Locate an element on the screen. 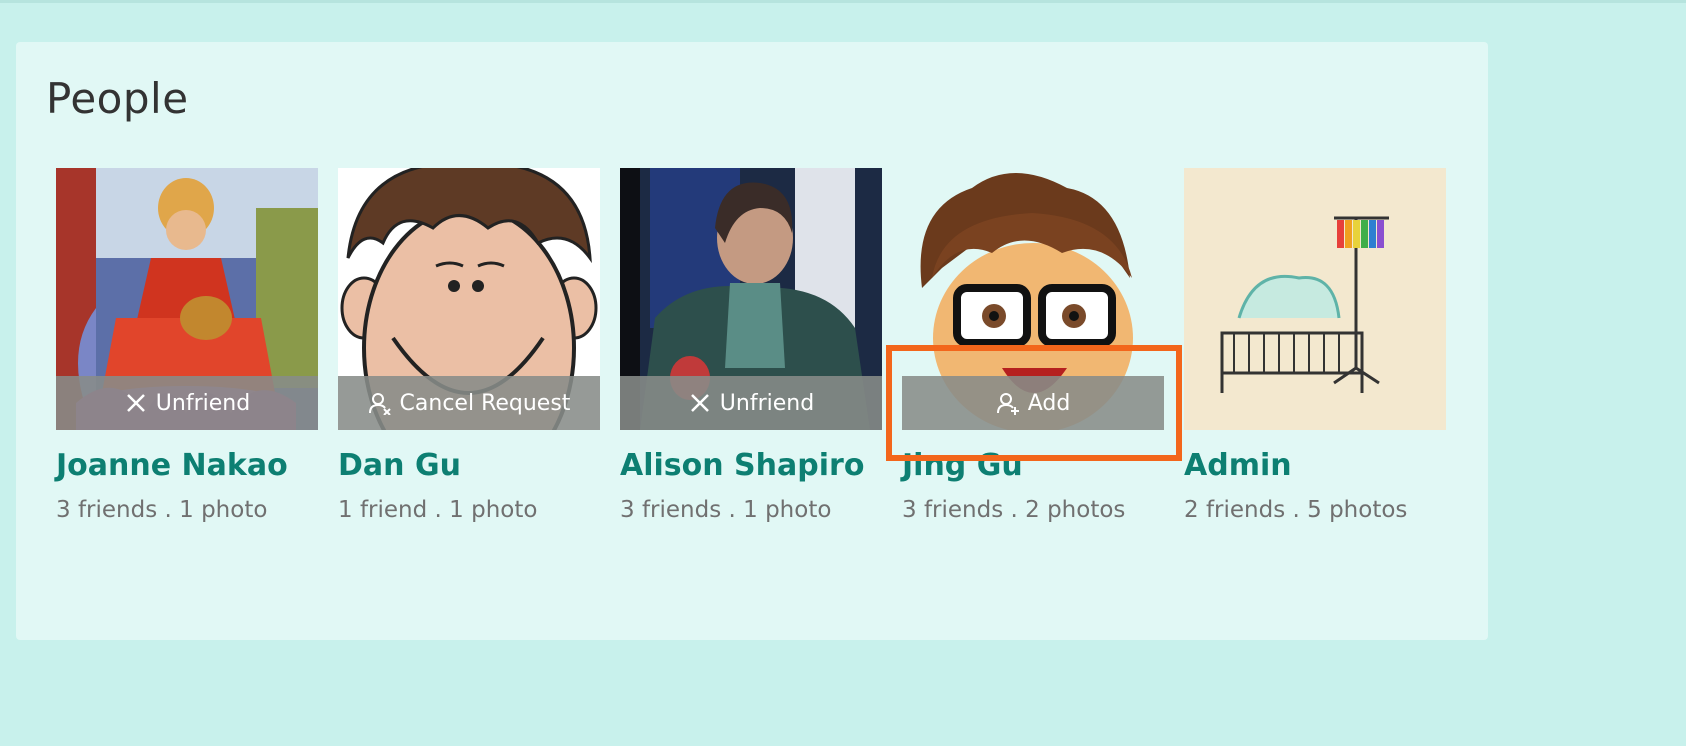  person-name-link: Jing Gu is located at coordinates (1033, 465).